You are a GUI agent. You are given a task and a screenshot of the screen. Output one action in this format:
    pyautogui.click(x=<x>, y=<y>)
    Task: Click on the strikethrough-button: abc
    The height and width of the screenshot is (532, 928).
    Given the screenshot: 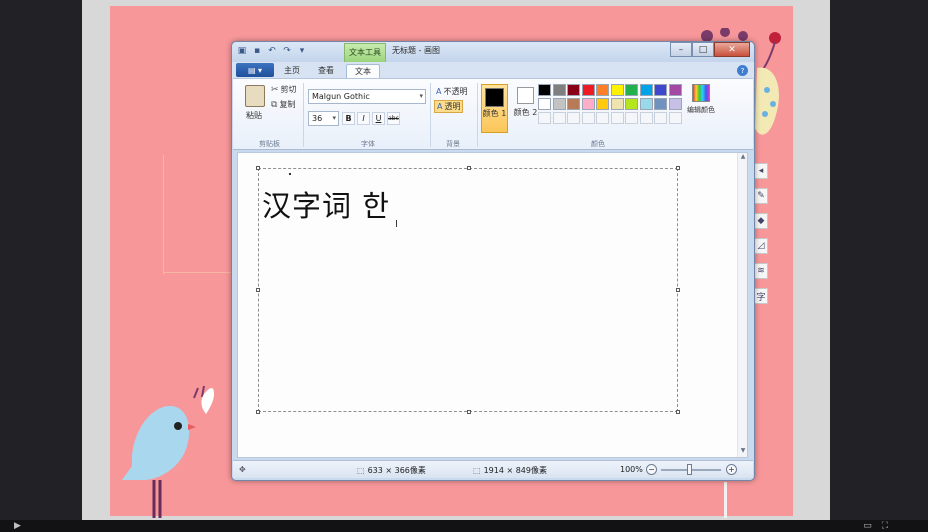 What is the action you would take?
    pyautogui.click(x=393, y=118)
    